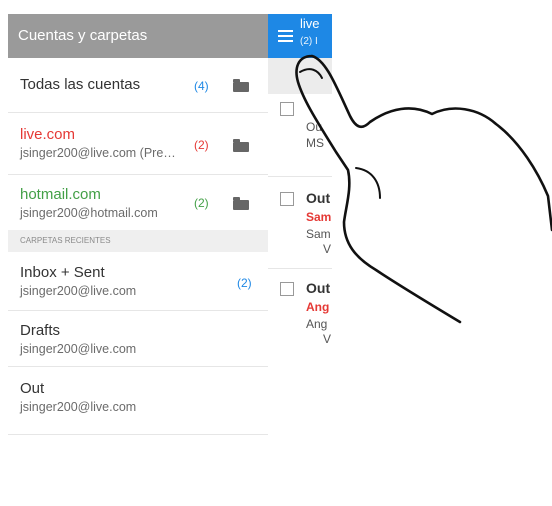  I want to click on app-bar: live (2) I, so click(300, 36).